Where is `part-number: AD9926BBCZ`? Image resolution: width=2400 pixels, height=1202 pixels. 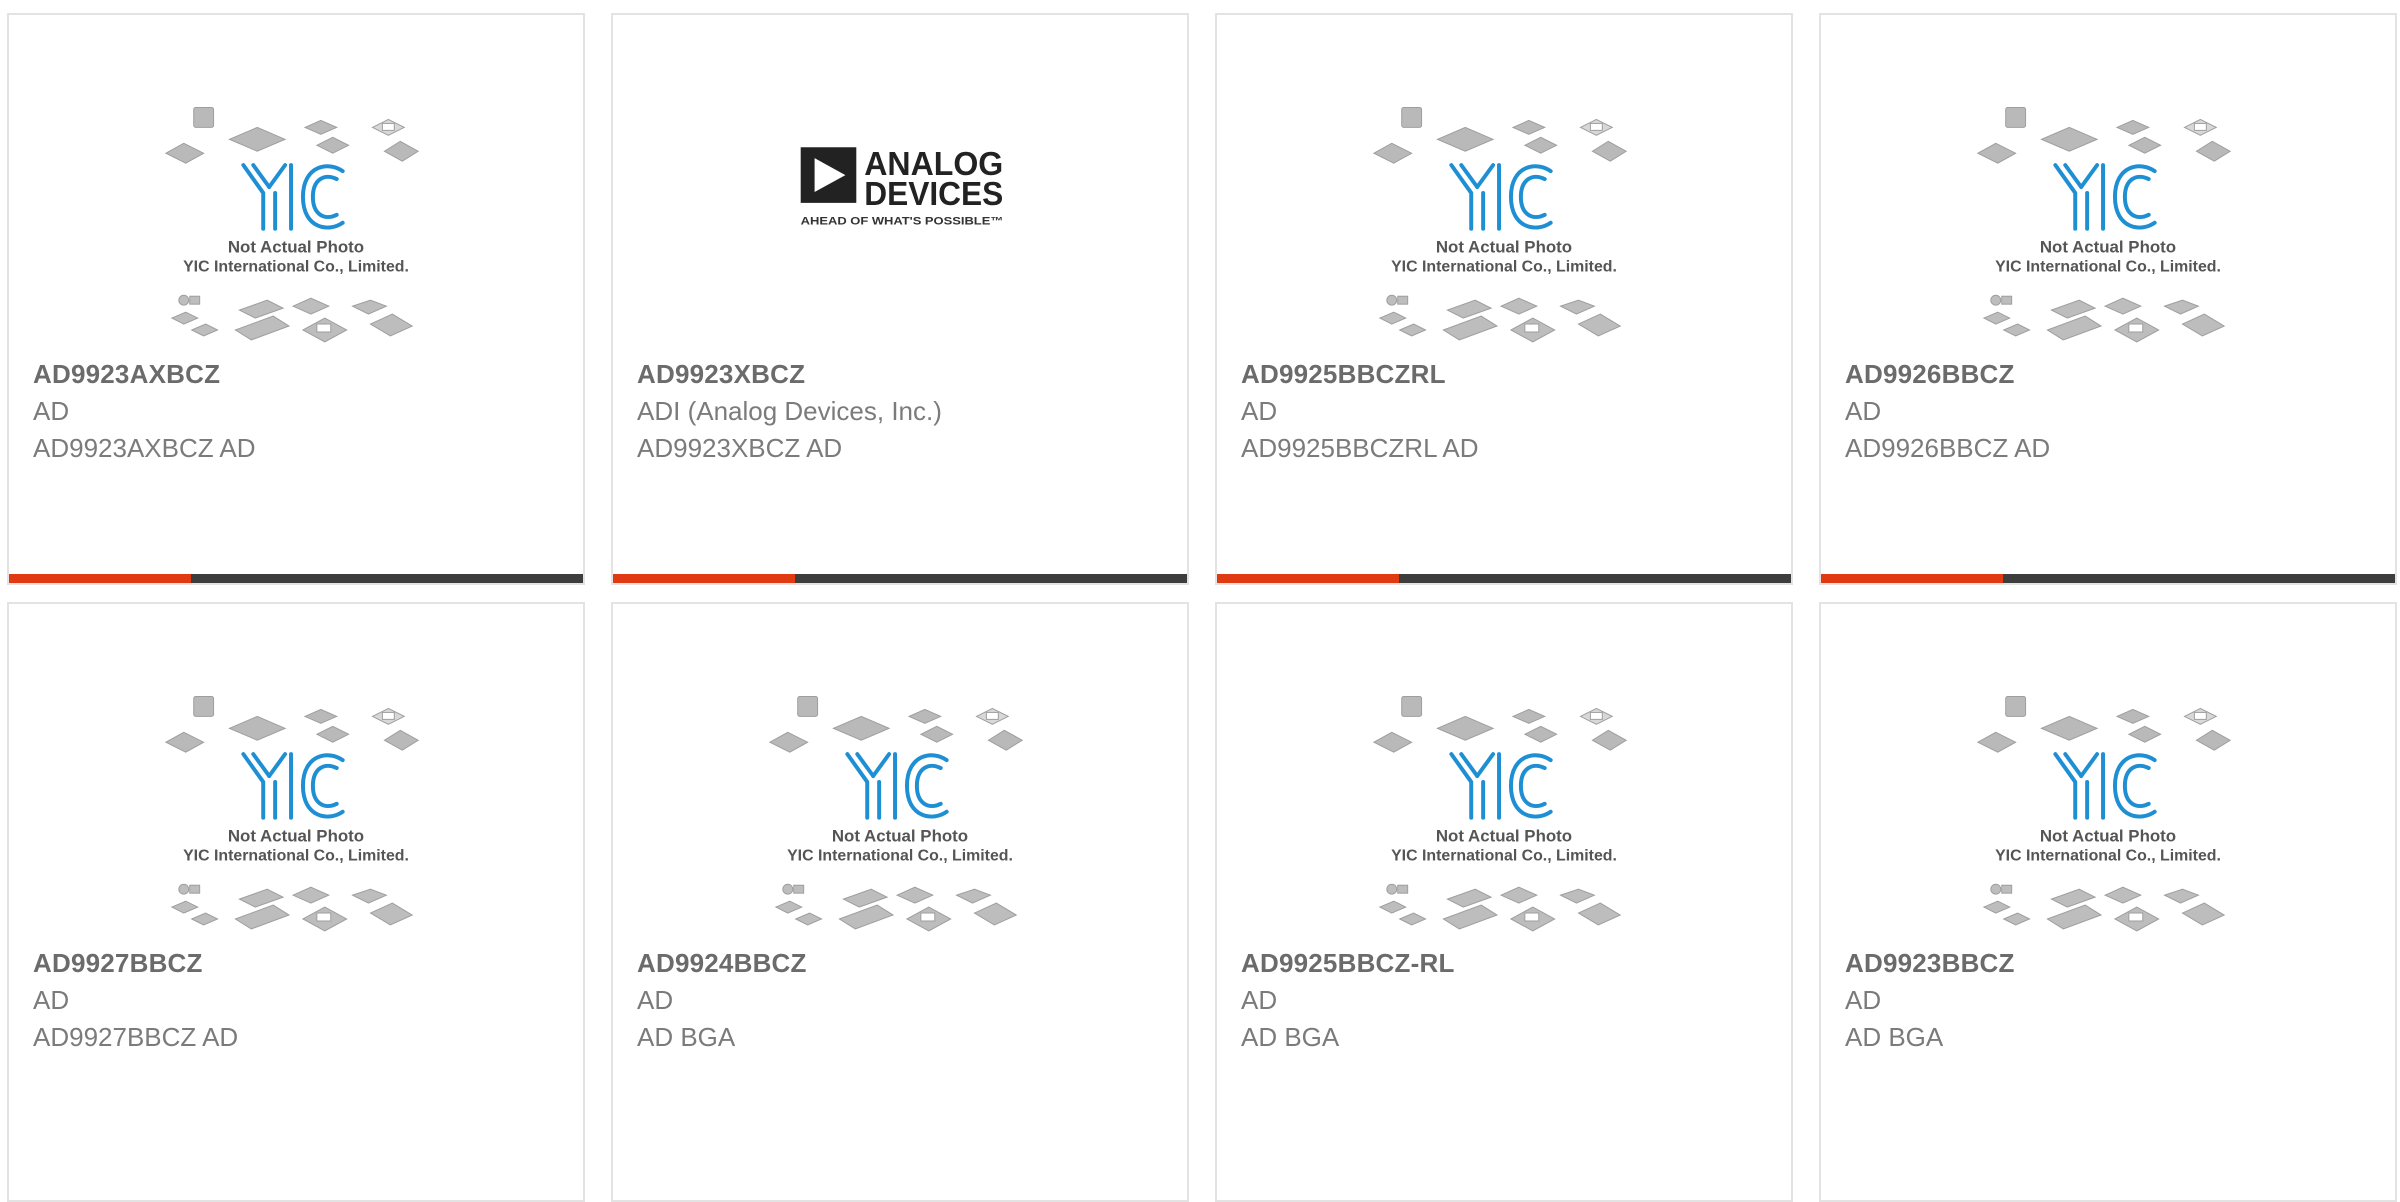 part-number: AD9926BBCZ is located at coordinates (2110, 374).